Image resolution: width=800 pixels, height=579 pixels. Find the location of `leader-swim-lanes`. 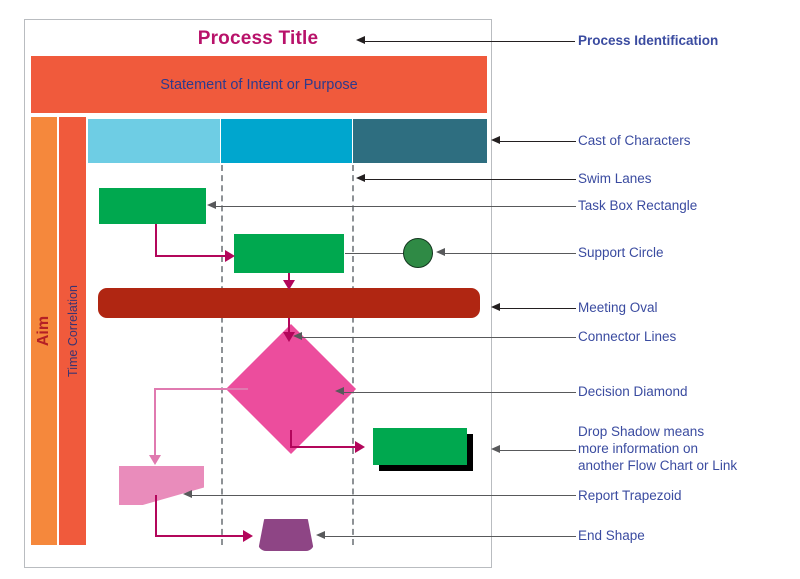

leader-swim-lanes is located at coordinates (470, 179).